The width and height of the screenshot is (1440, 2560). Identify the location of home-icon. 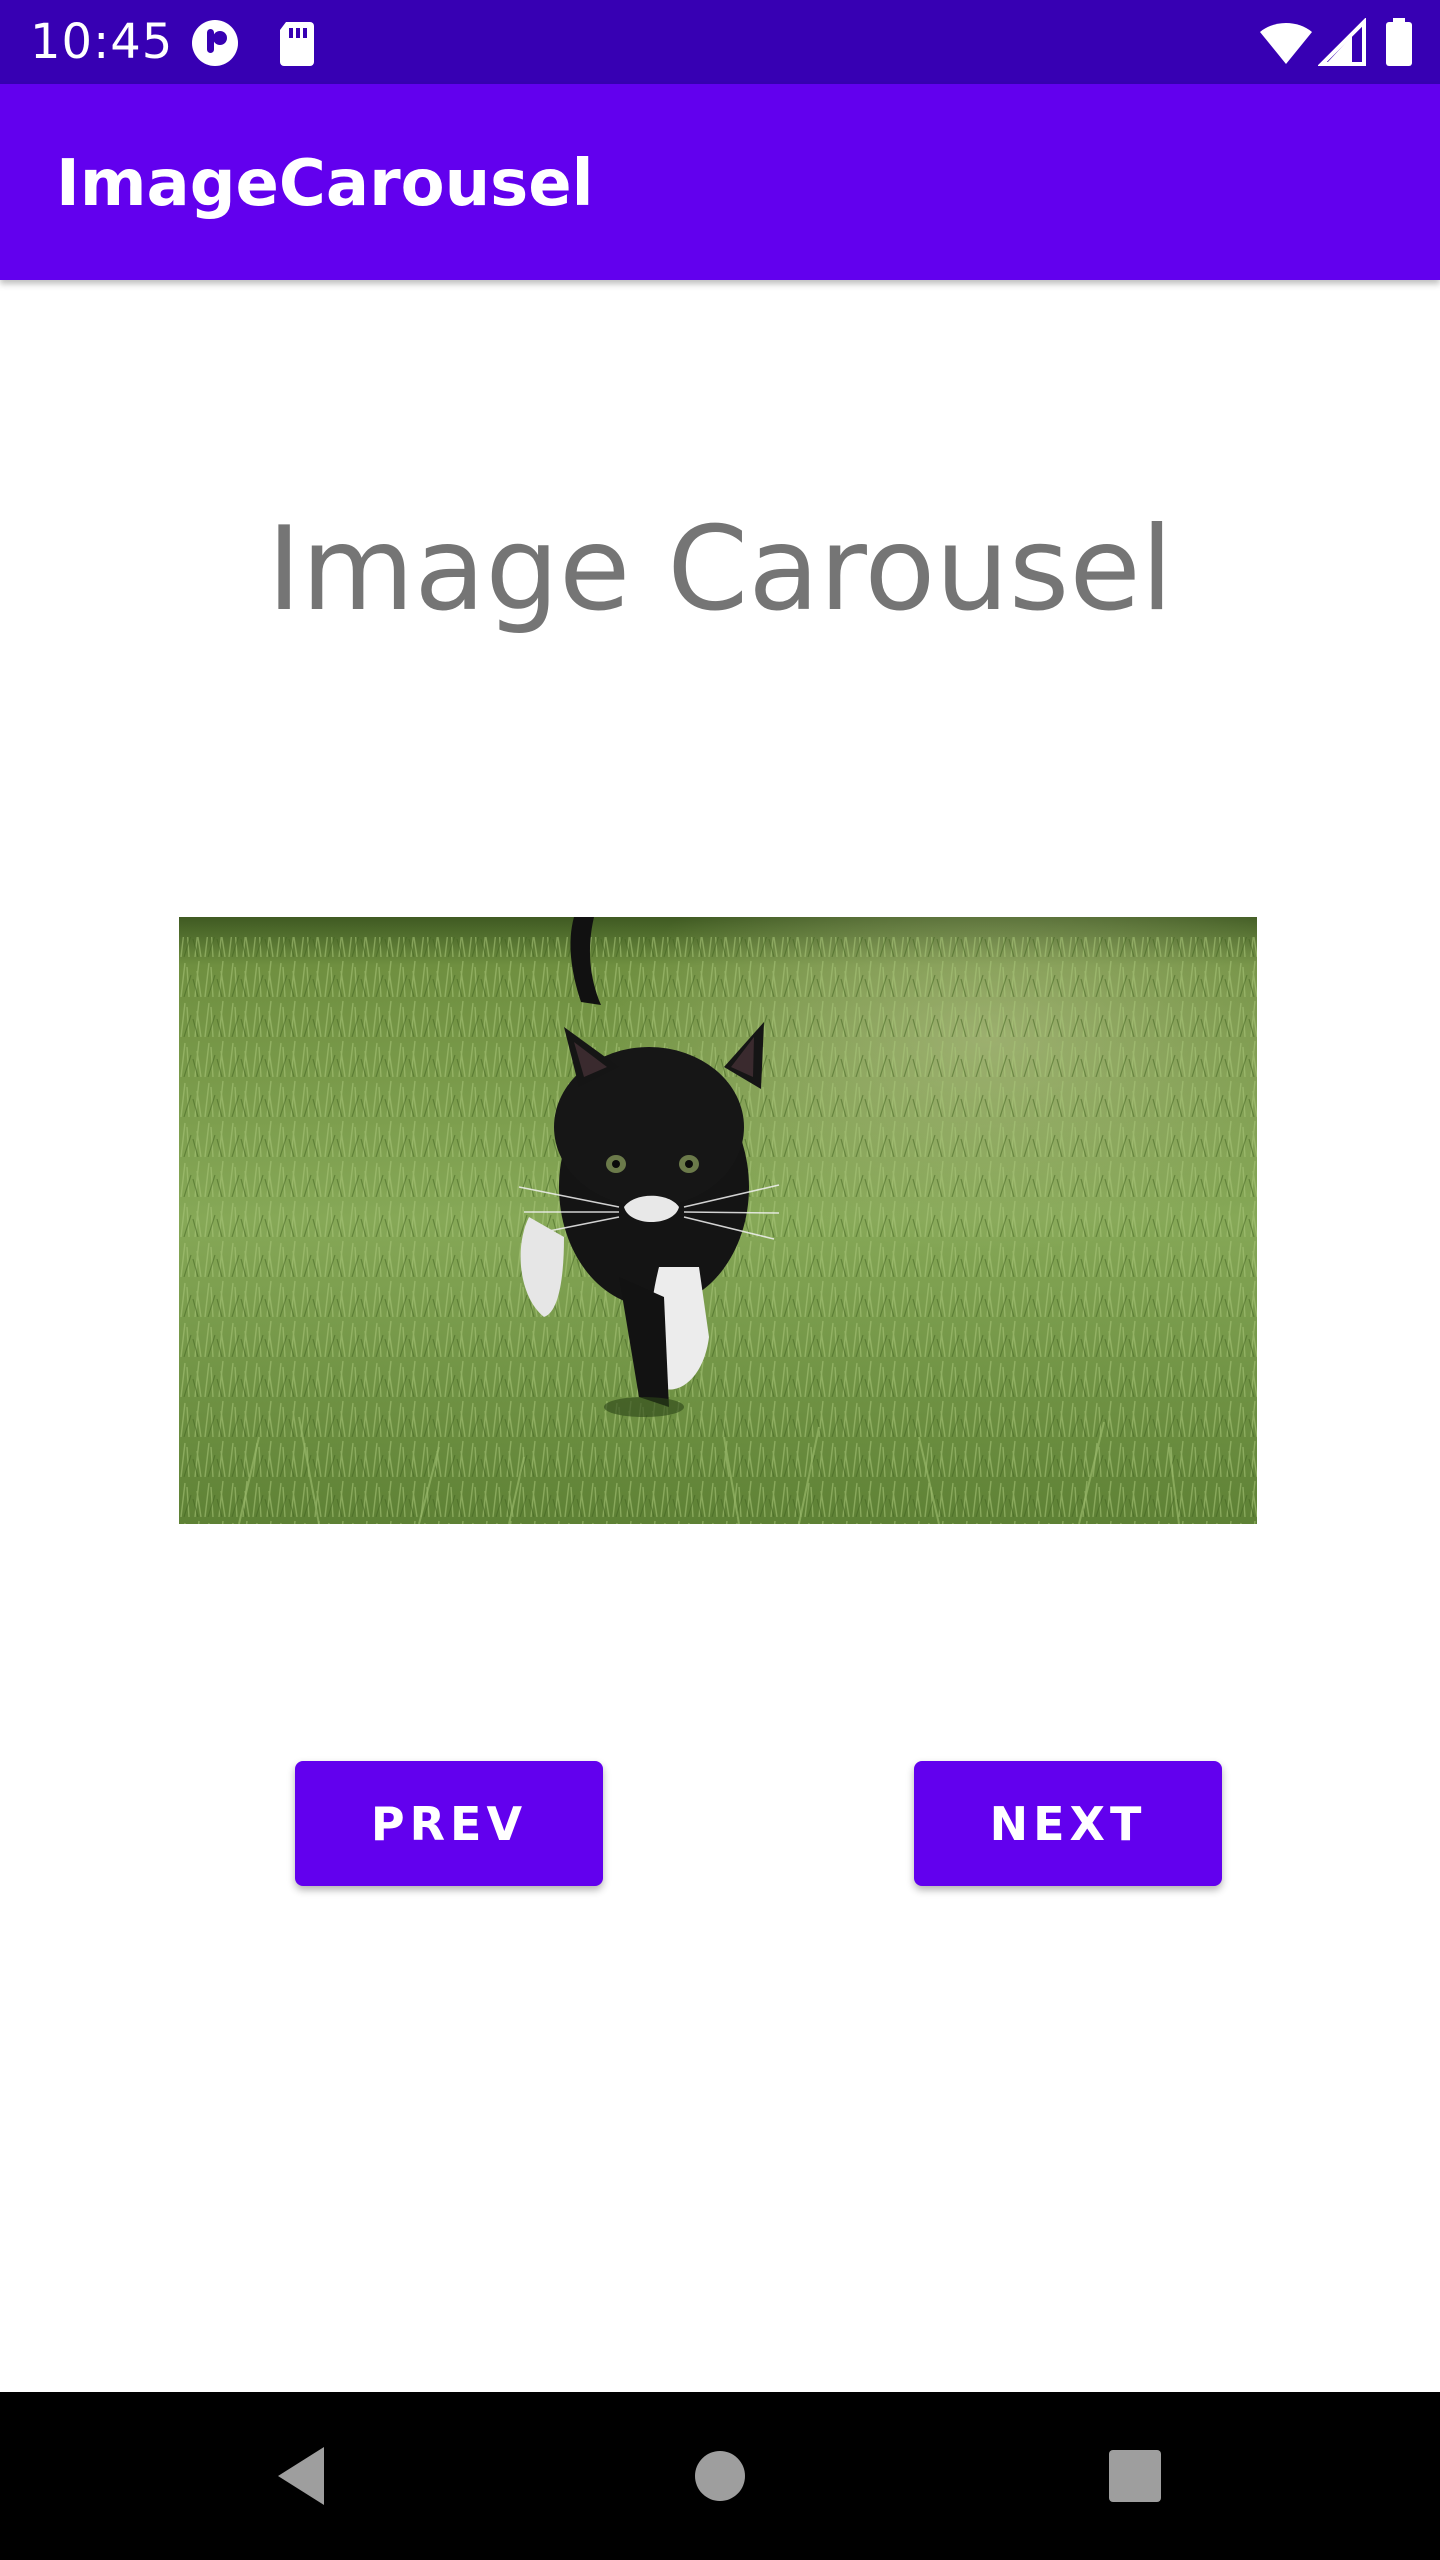
(720, 2476).